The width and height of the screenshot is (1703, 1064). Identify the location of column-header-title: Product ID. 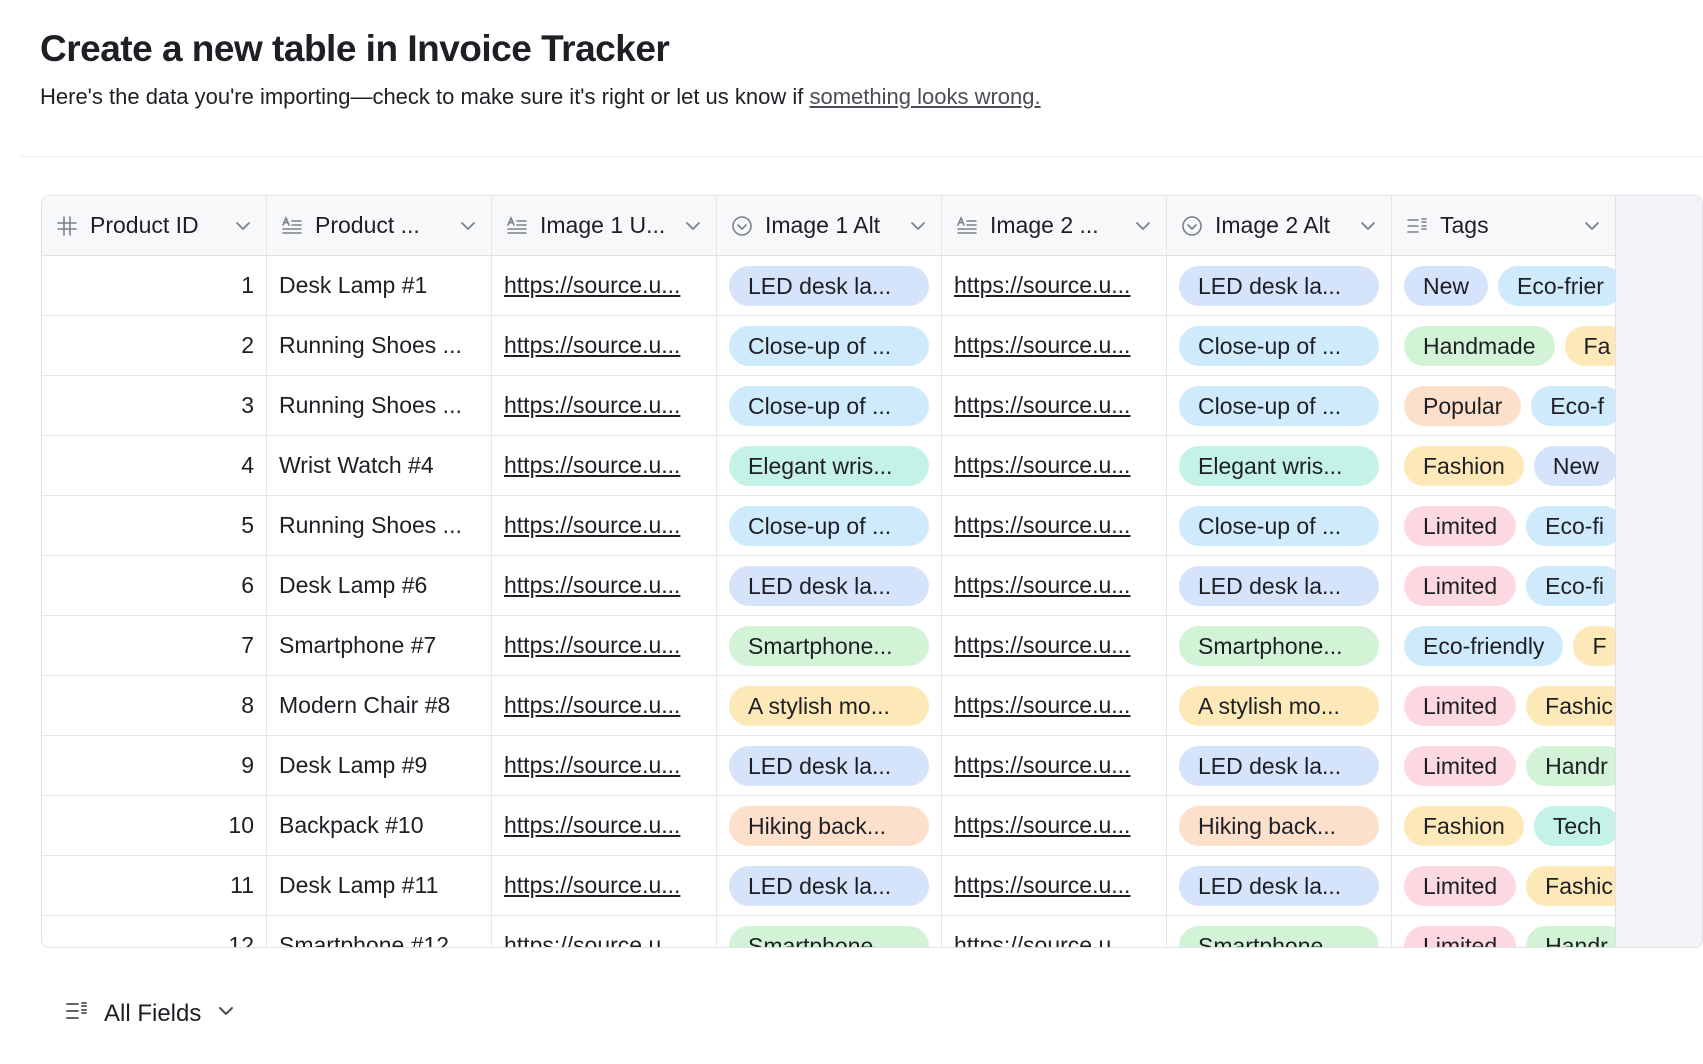
(126, 225).